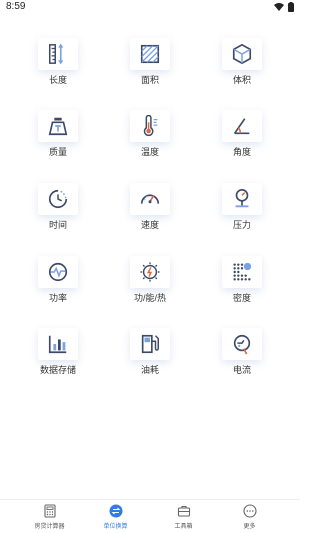 The height and width of the screenshot is (533, 320). Describe the element at coordinates (279, 7) in the screenshot. I see `wifi-icon` at that location.